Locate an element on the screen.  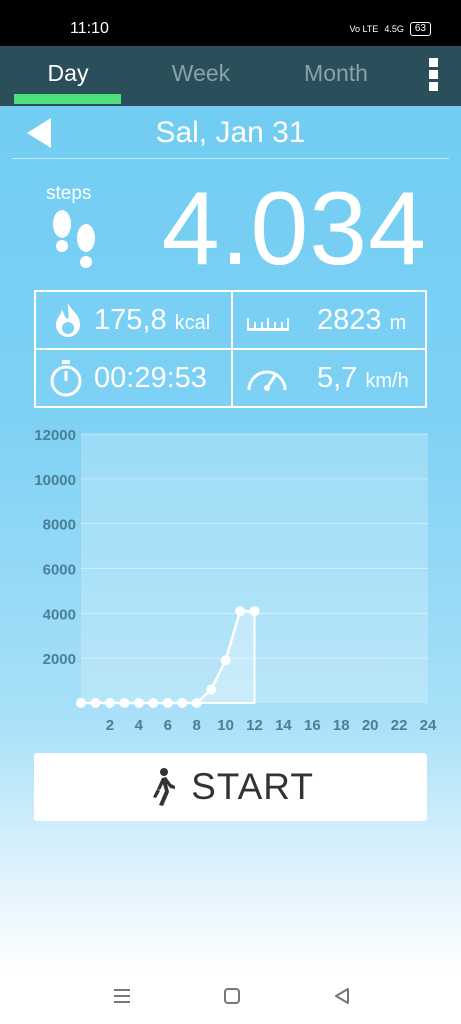
battery-icon: 63 is located at coordinates (420, 29).